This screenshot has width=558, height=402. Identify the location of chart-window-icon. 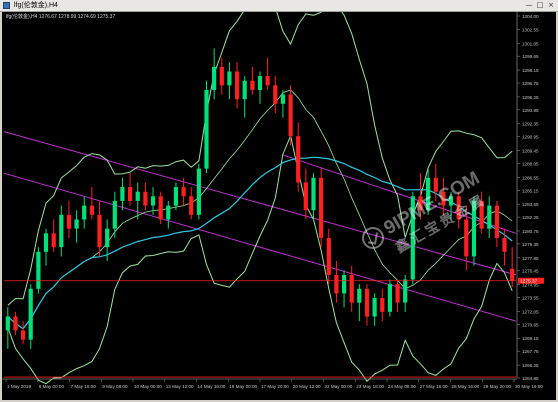
(6, 5).